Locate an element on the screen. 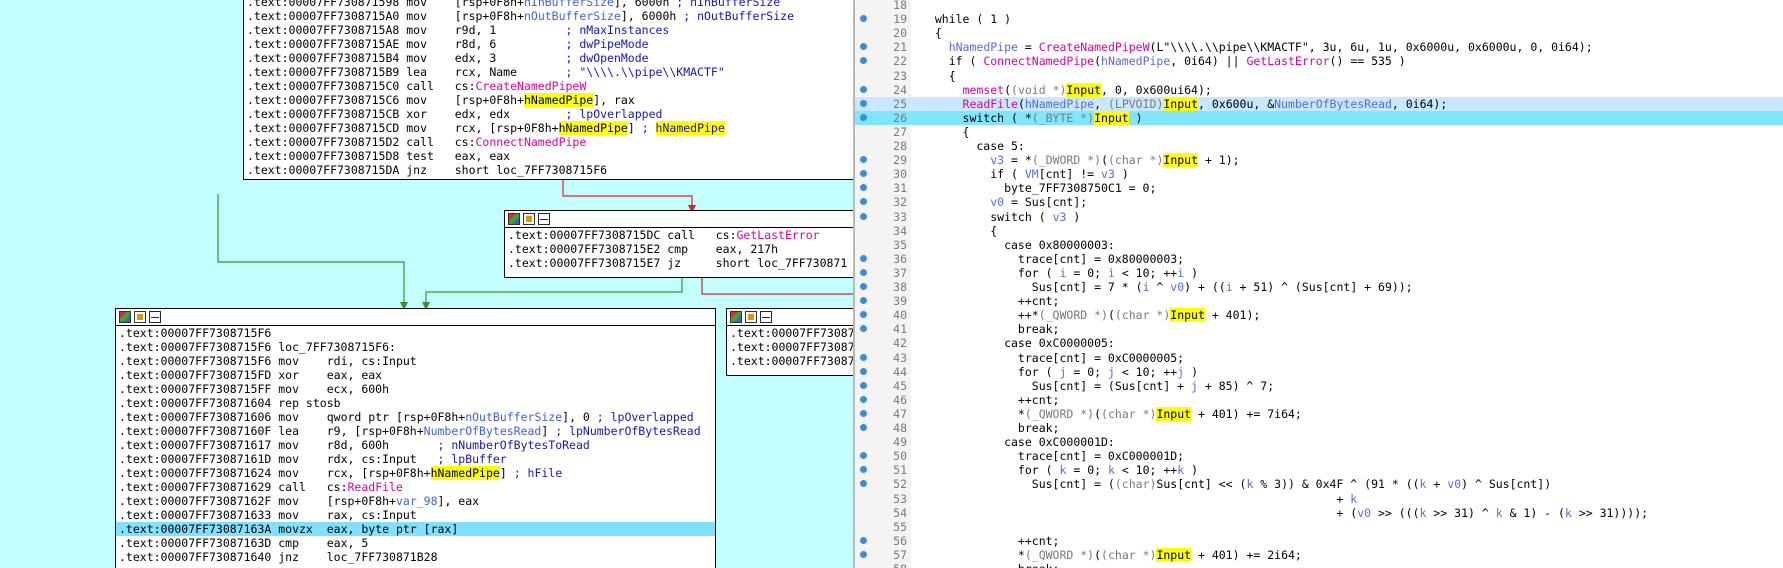  pseudocode-line: 26 switch ( *(_BYTE *)Input ) is located at coordinates (1319, 117).